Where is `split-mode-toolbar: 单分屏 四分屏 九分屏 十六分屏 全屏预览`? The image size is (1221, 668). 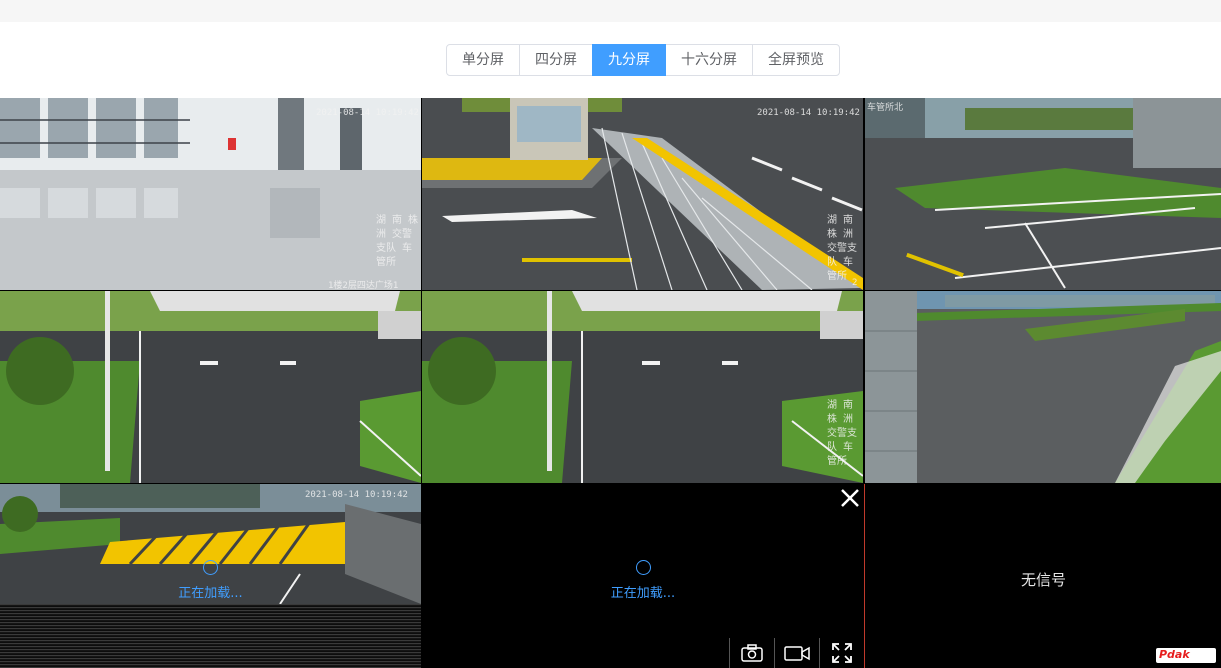
split-mode-toolbar: 单分屏 四分屏 九分屏 十六分屏 全屏预览 is located at coordinates (643, 60).